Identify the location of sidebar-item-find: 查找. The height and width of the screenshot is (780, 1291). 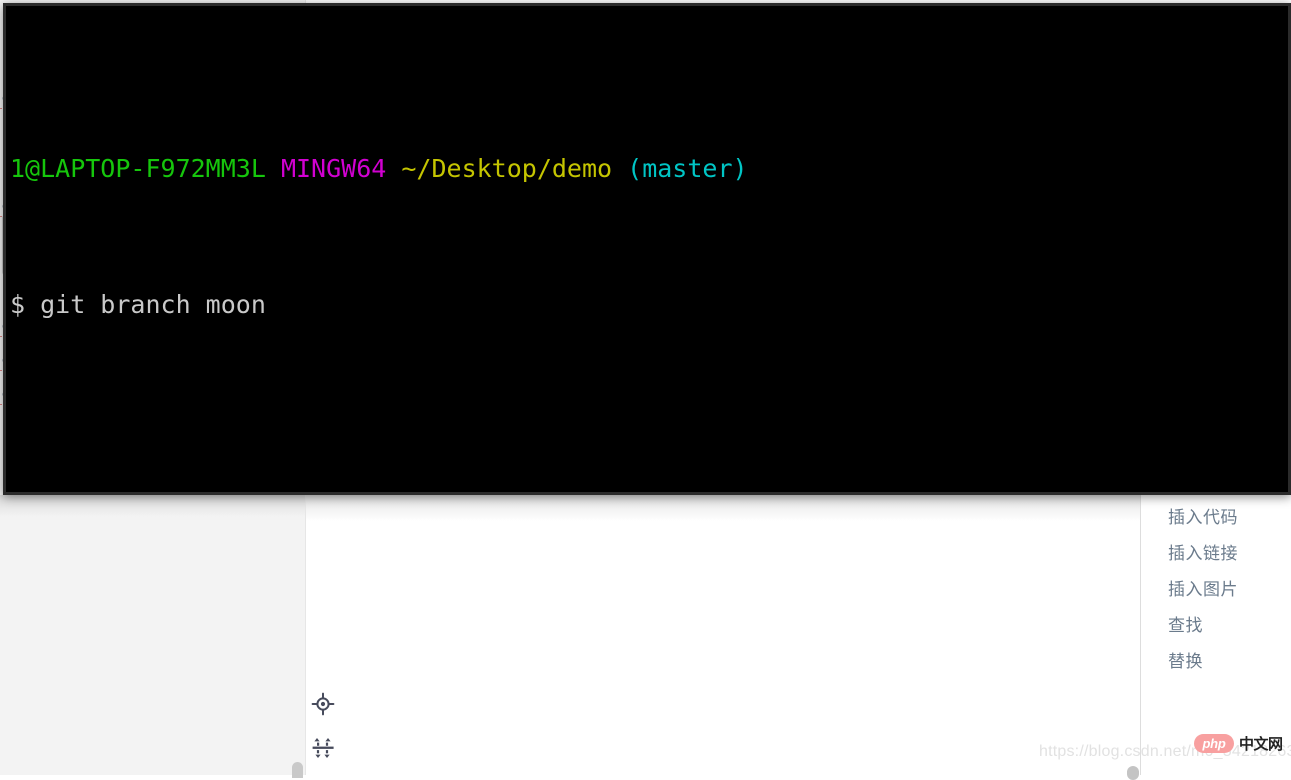
(1185, 623).